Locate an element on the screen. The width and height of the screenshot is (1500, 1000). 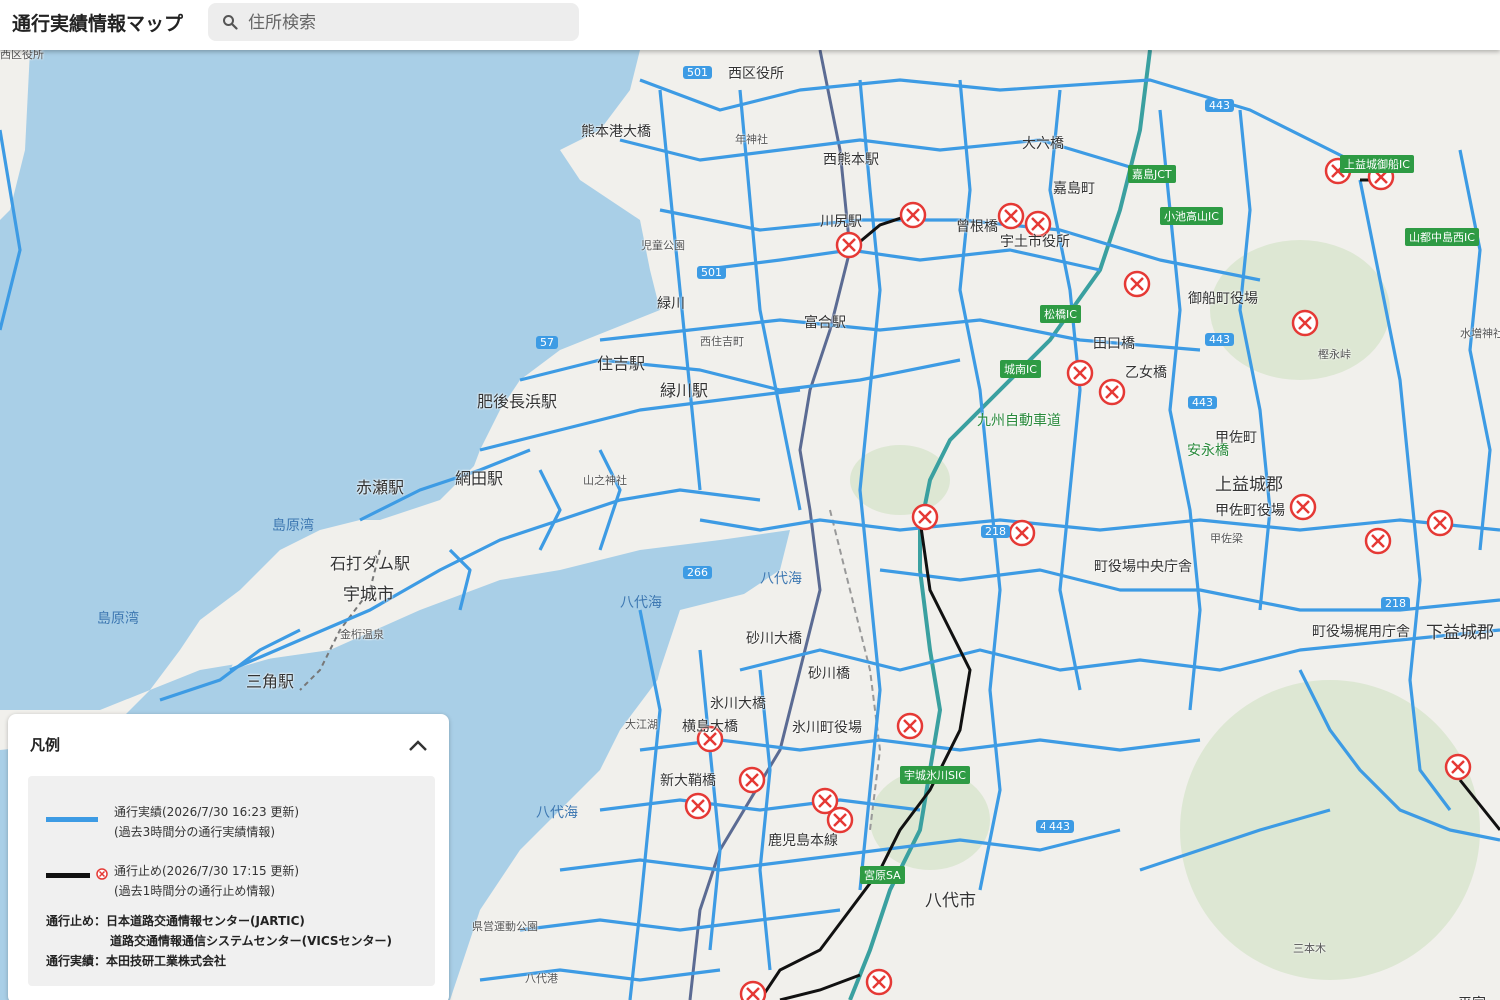
legend-title: 凡例 is located at coordinates (45, 745).